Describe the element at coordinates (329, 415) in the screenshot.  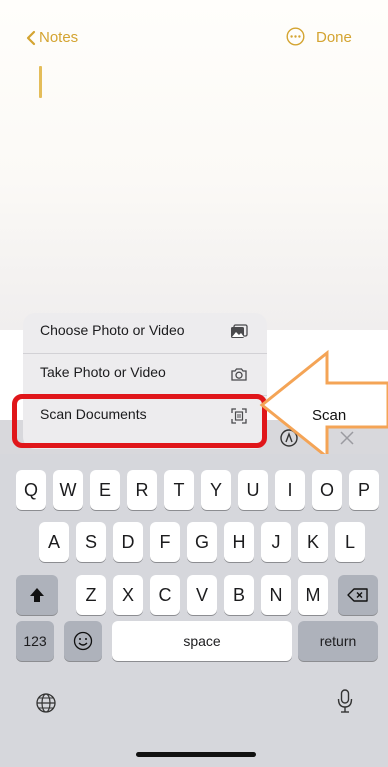
I see `callout-text: Scan` at that location.